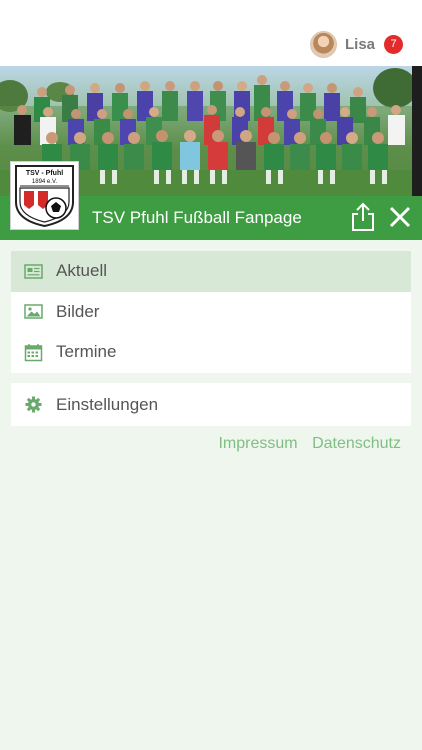 The image size is (422, 750). I want to click on image-icon, so click(33, 312).